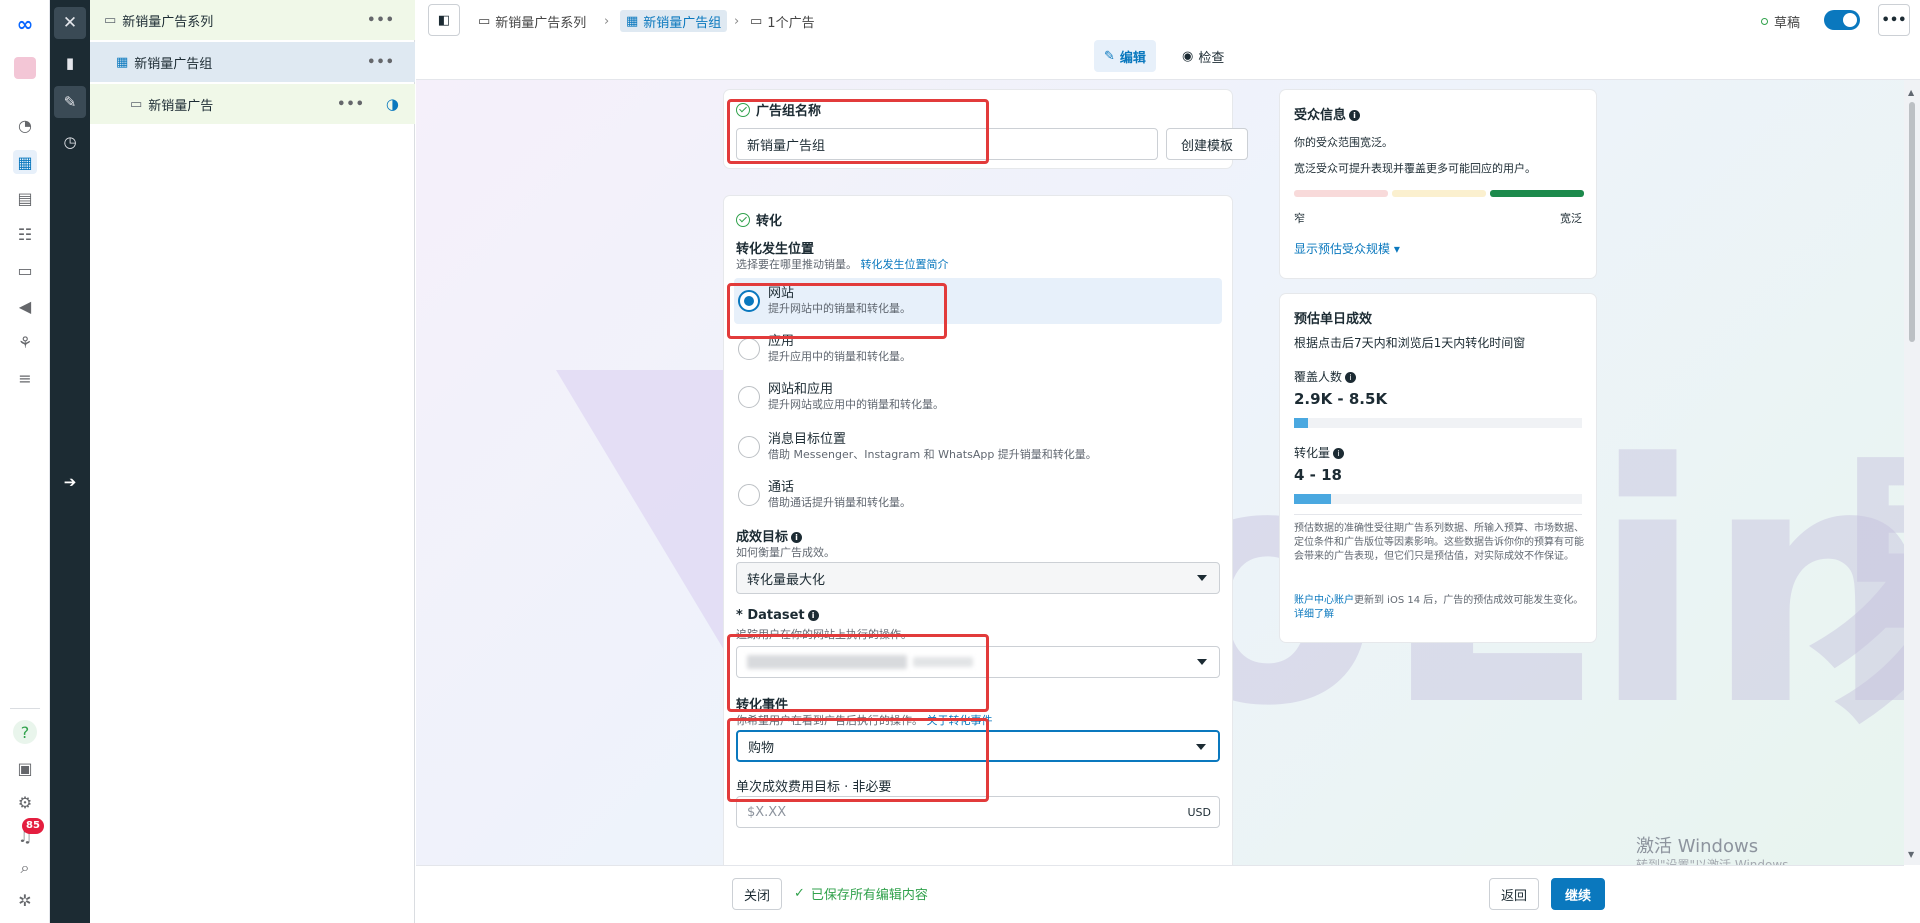 The height and width of the screenshot is (923, 1920). Describe the element at coordinates (1439, 193) in the screenshot. I see `gauge-medium` at that location.